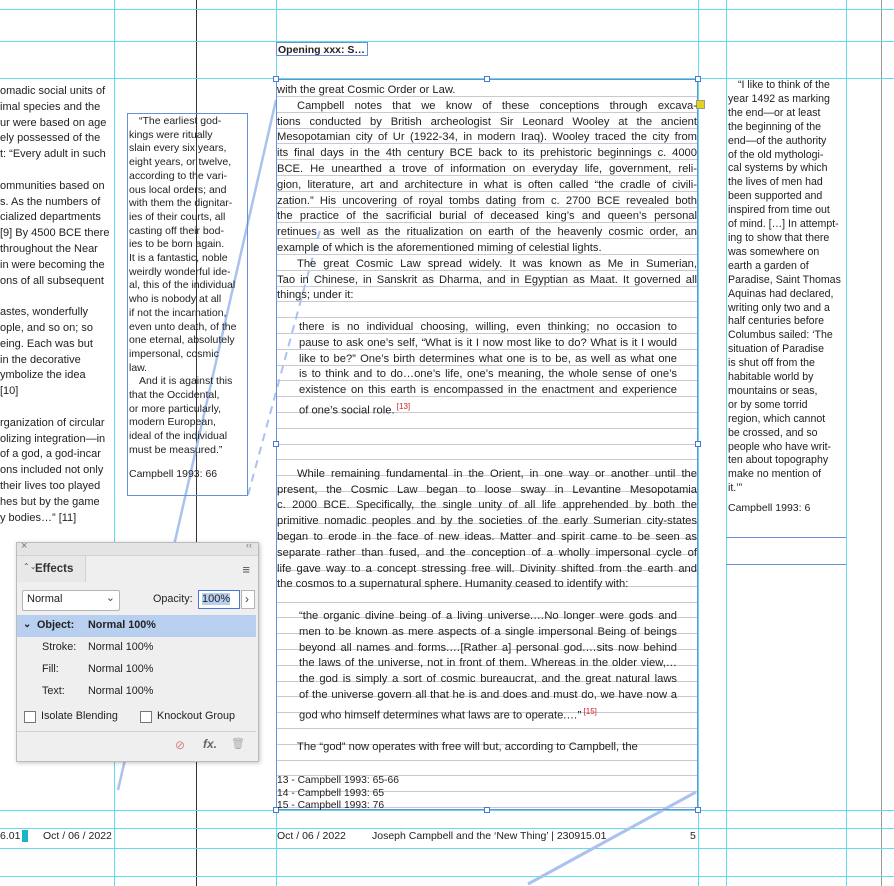 The width and height of the screenshot is (894, 886). I want to click on text-cursor-marker, so click(25, 836).